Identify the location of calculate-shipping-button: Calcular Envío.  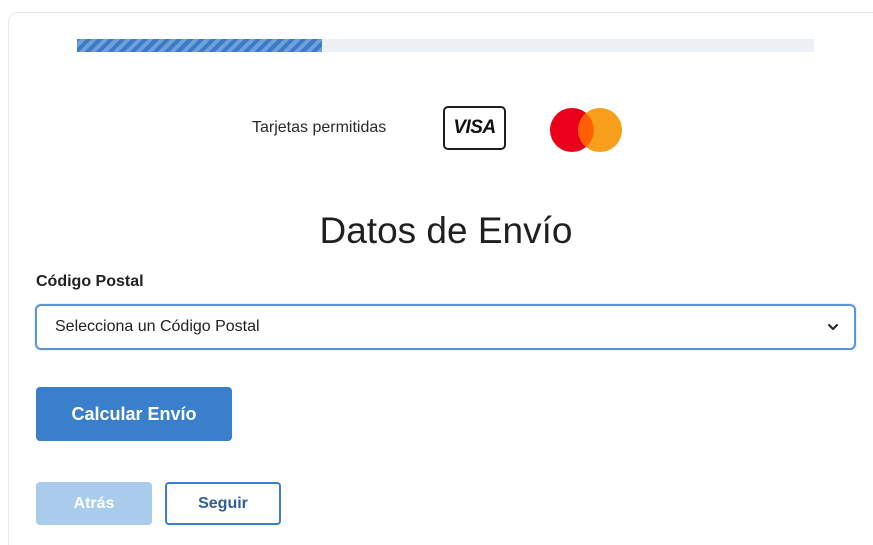
(134, 414).